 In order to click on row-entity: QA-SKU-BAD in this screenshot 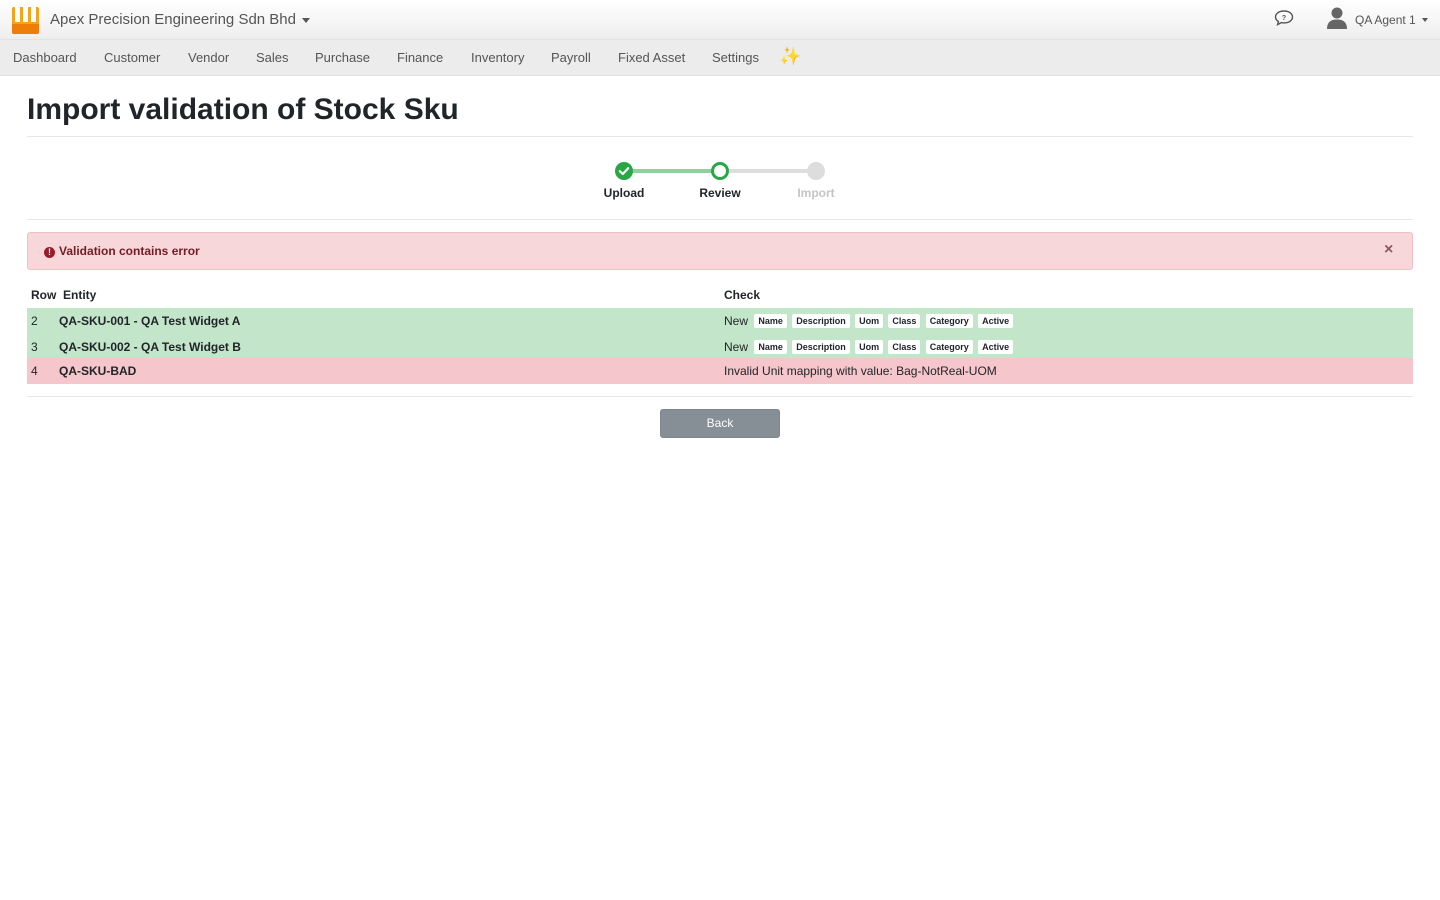, I will do `click(98, 371)`.